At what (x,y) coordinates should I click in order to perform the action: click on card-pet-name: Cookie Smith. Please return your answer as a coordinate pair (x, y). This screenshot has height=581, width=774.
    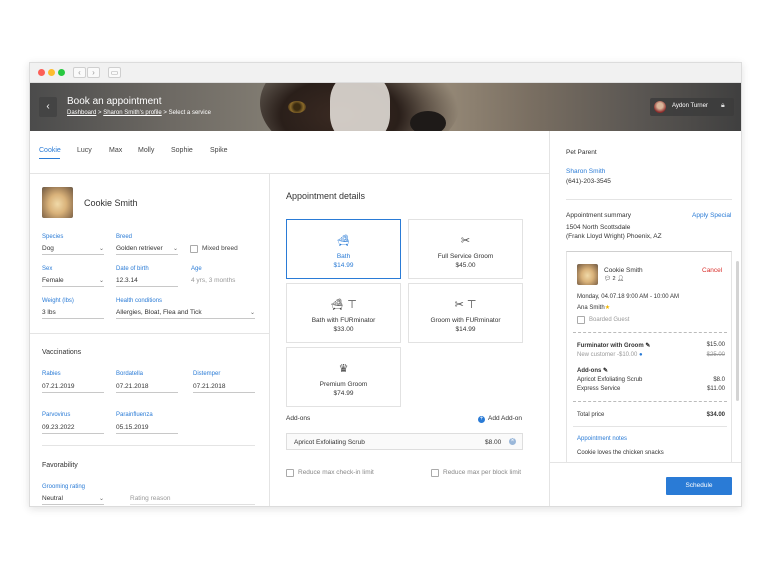
    Looking at the image, I should click on (623, 270).